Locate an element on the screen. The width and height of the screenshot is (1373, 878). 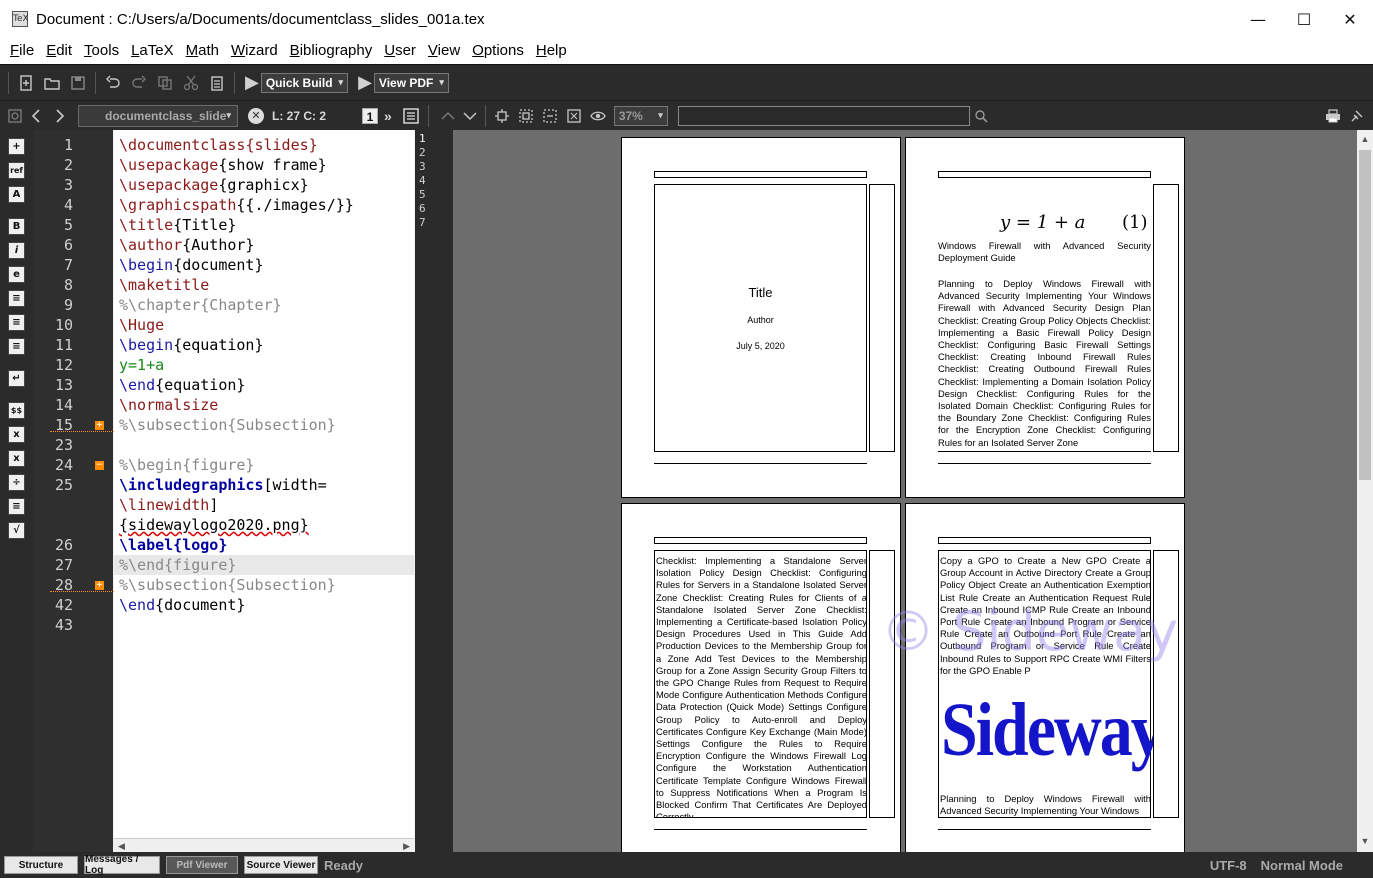
undo-icon is located at coordinates (113, 83).